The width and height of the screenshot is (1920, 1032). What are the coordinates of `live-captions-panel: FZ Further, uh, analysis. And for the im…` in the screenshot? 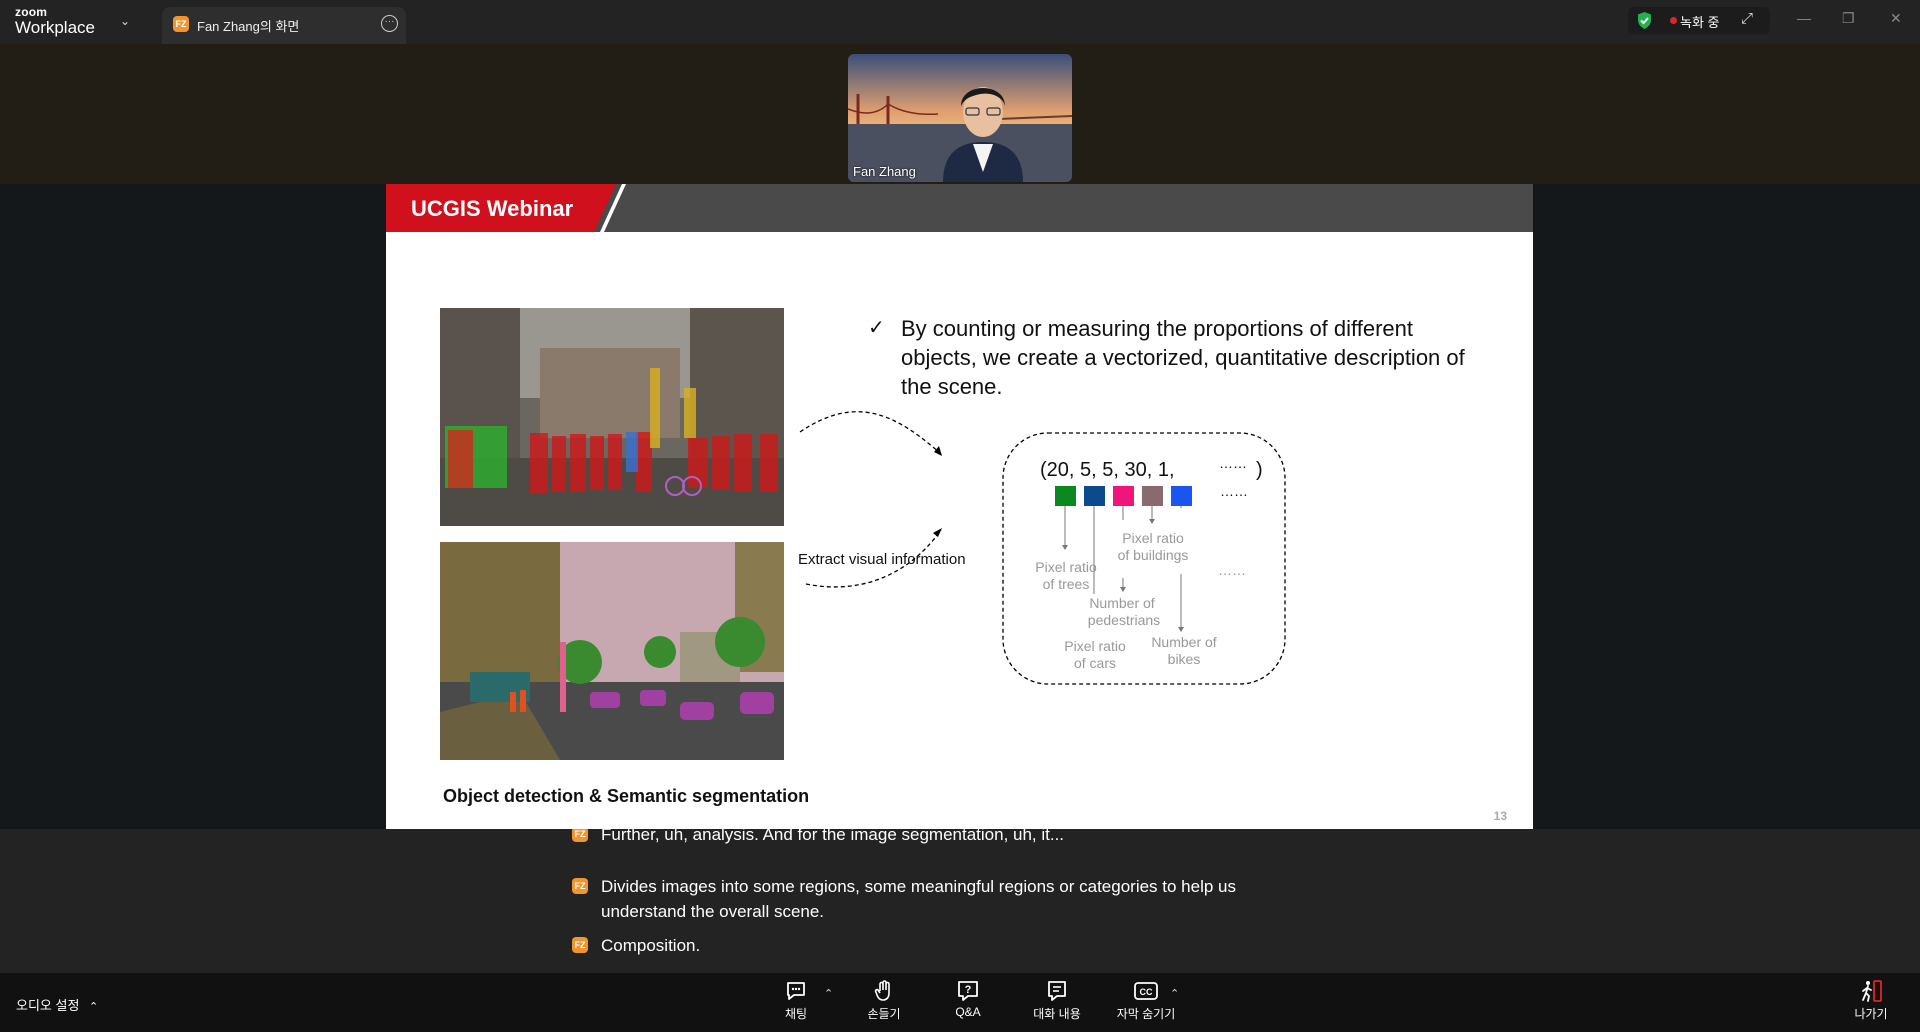 It's located at (960, 901).